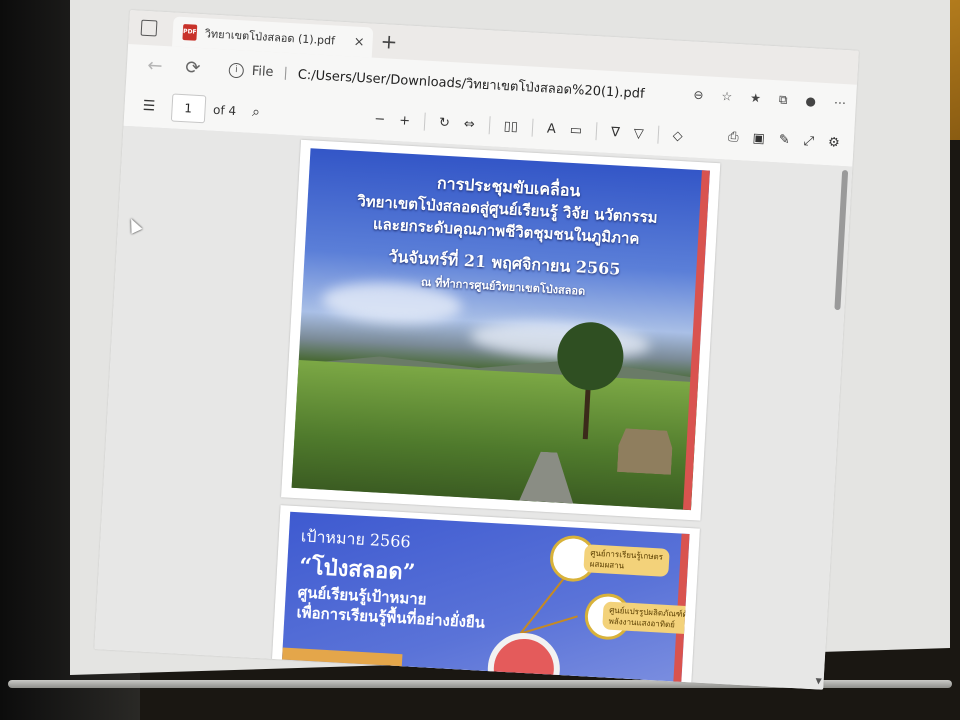 The height and width of the screenshot is (720, 960). I want to click on tab-actions-icon, so click(149, 28).